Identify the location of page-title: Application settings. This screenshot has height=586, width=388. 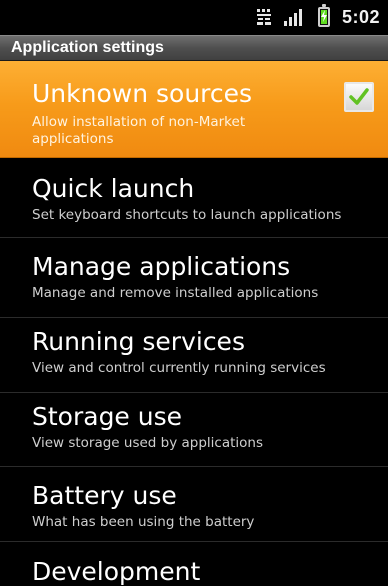
(87, 47).